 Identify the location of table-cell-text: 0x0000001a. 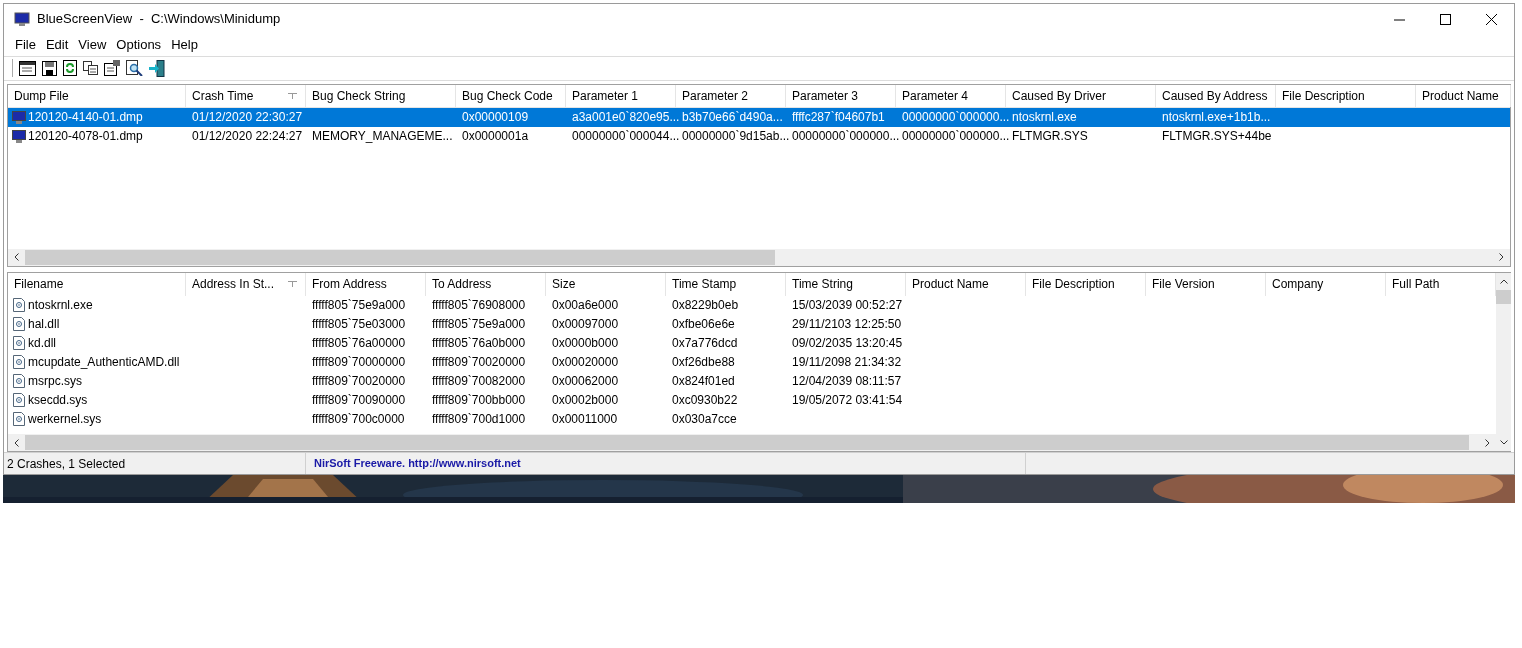
(495, 137).